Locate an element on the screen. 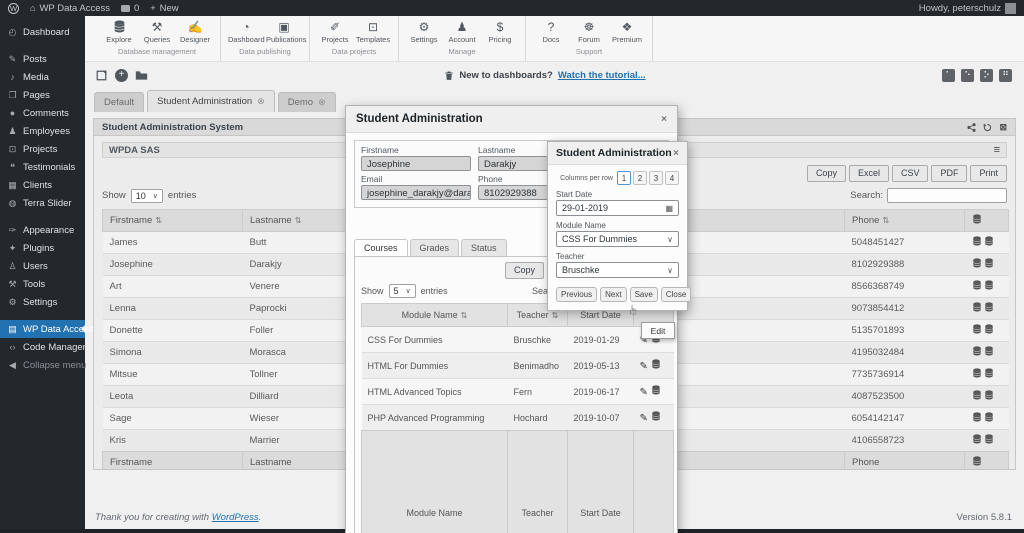  csv-button: CSV is located at coordinates (910, 173).